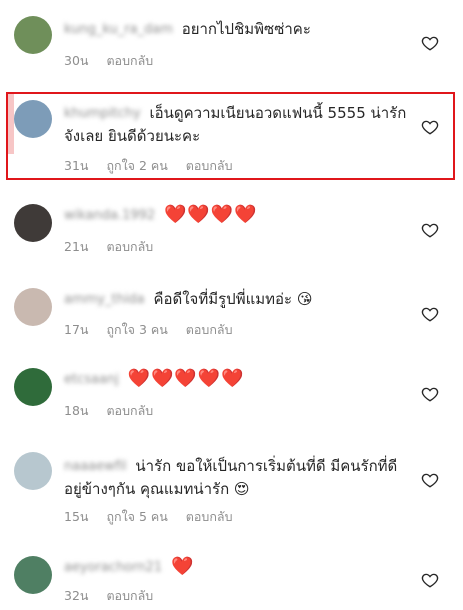  What do you see at coordinates (136, 165) in the screenshot?
I see `like-count: ถูกใจ 2 คน` at bounding box center [136, 165].